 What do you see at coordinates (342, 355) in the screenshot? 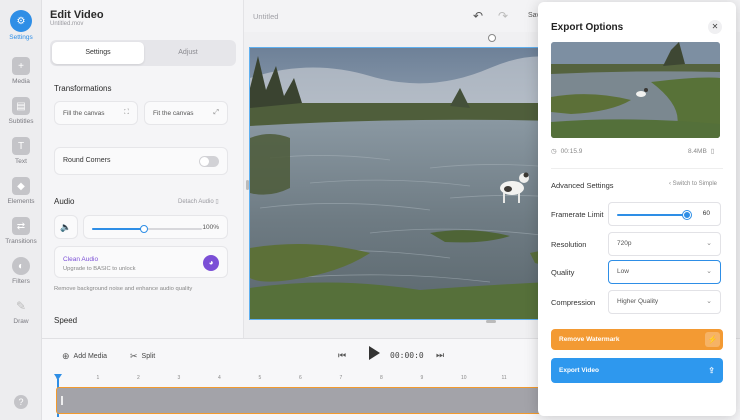
I see `skip-back-icon: ⏮` at bounding box center [342, 355].